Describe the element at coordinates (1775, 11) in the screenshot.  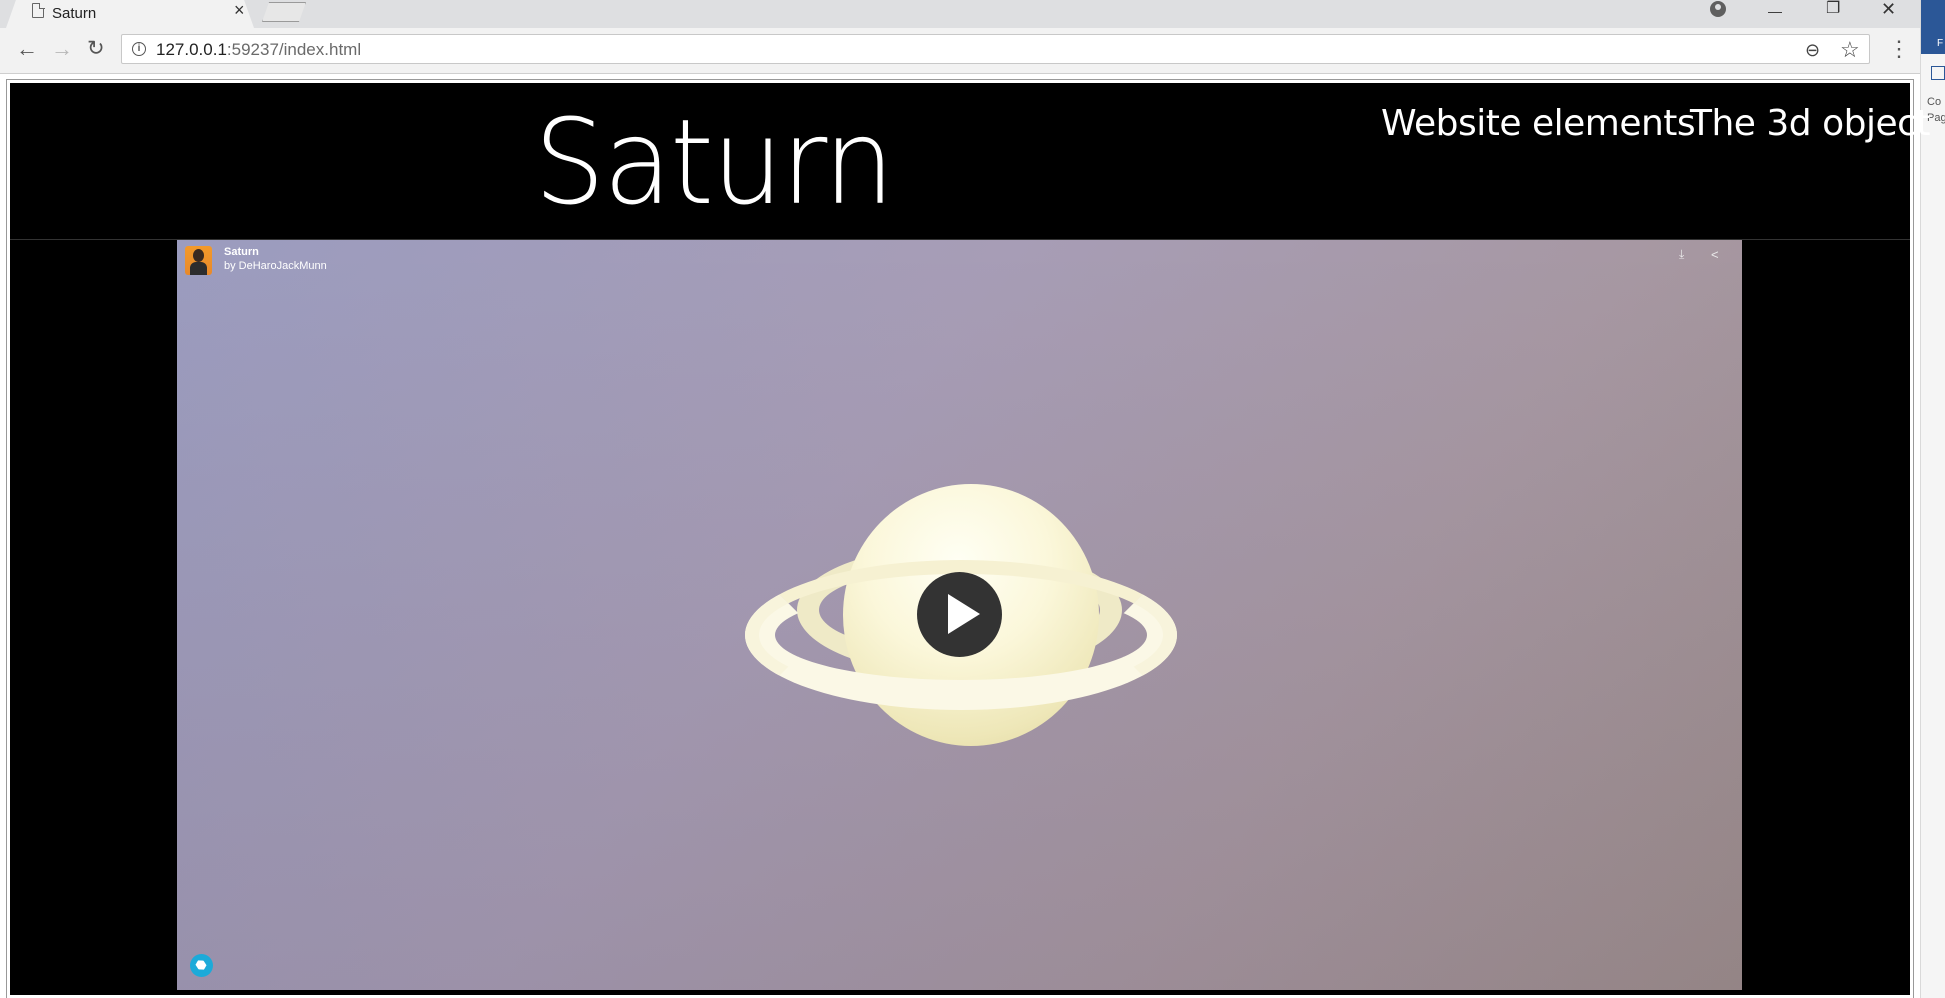
I see `minimize-icon: —` at that location.